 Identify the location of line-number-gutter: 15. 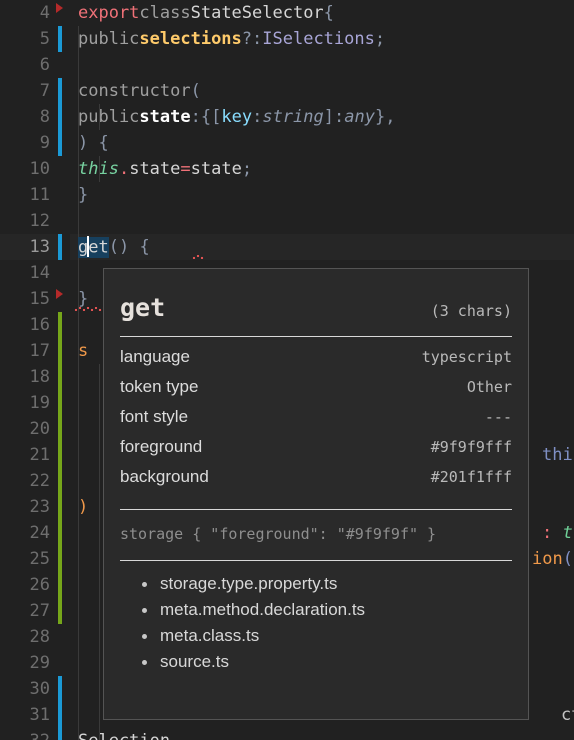
(31, 299).